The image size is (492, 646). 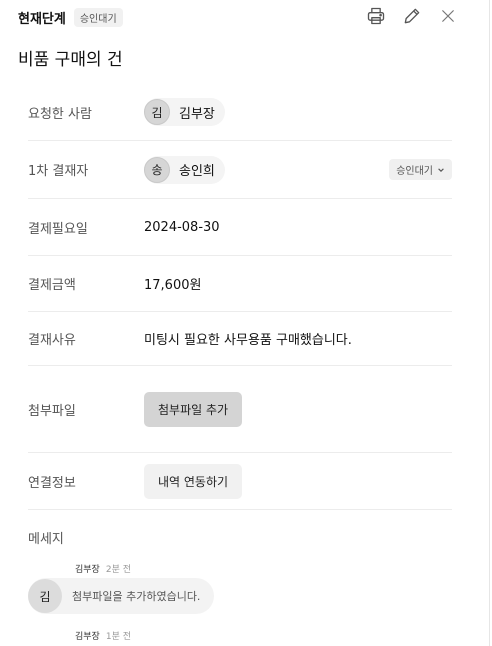 I want to click on print-button, so click(x=376, y=16).